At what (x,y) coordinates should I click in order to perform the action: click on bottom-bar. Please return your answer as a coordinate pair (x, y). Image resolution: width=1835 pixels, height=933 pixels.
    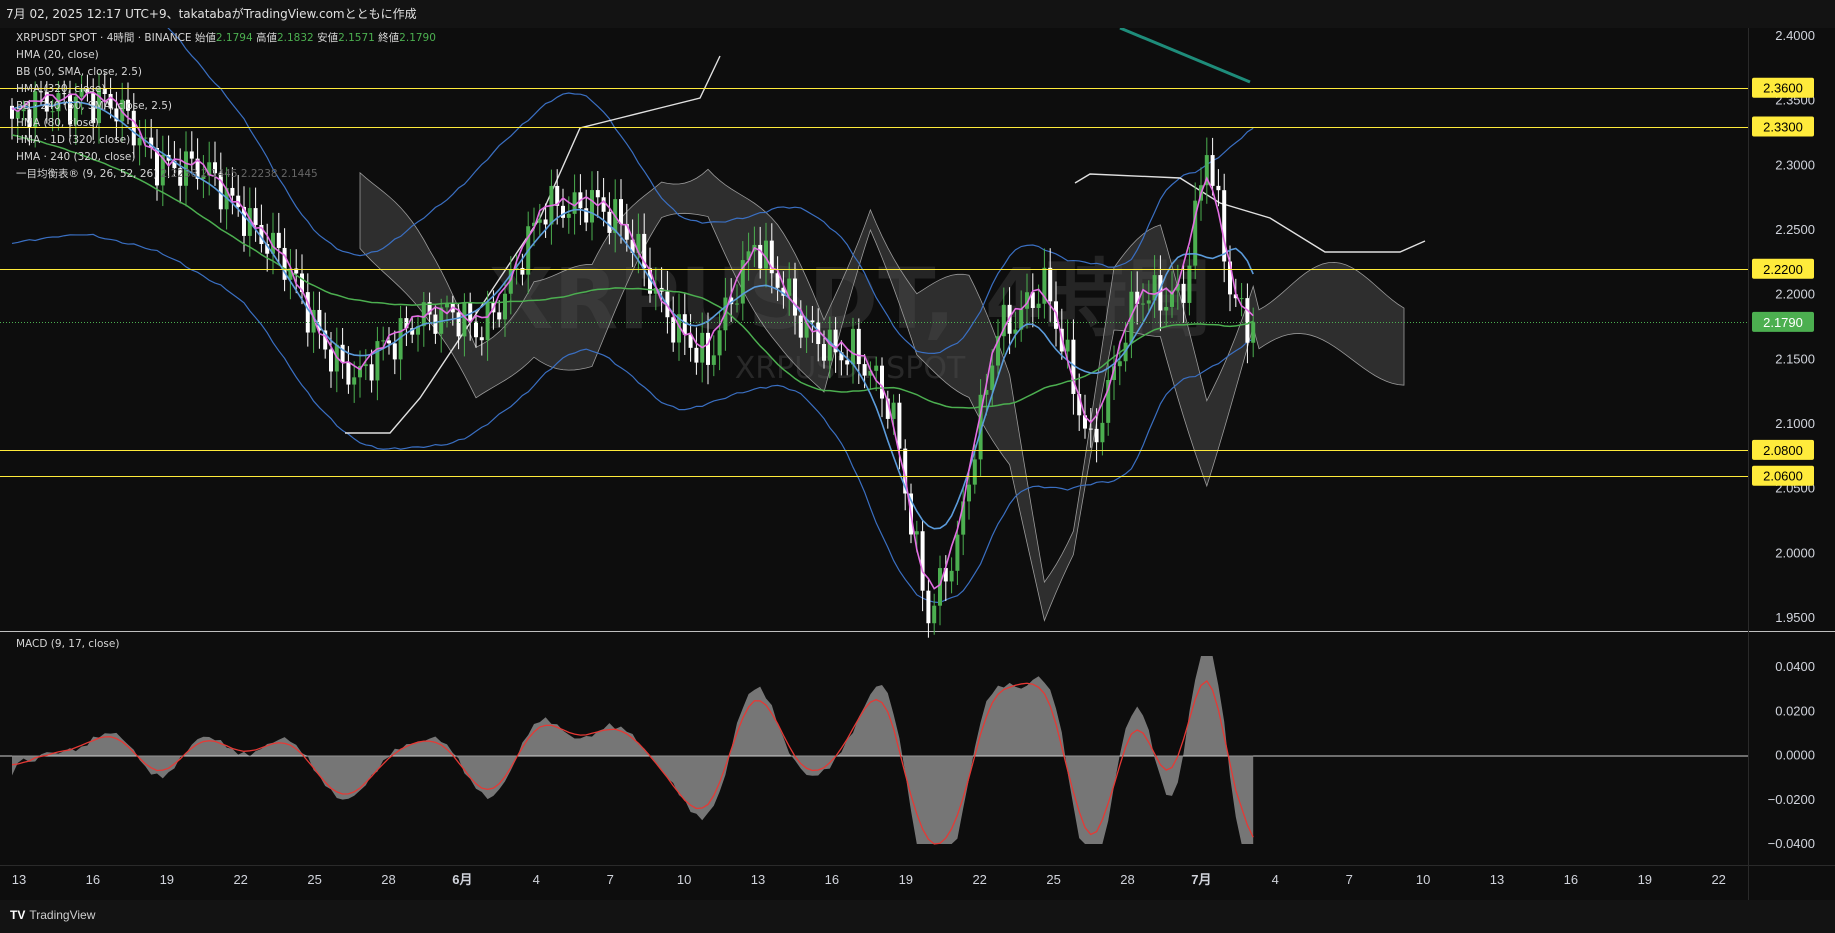
    Looking at the image, I should click on (917, 916).